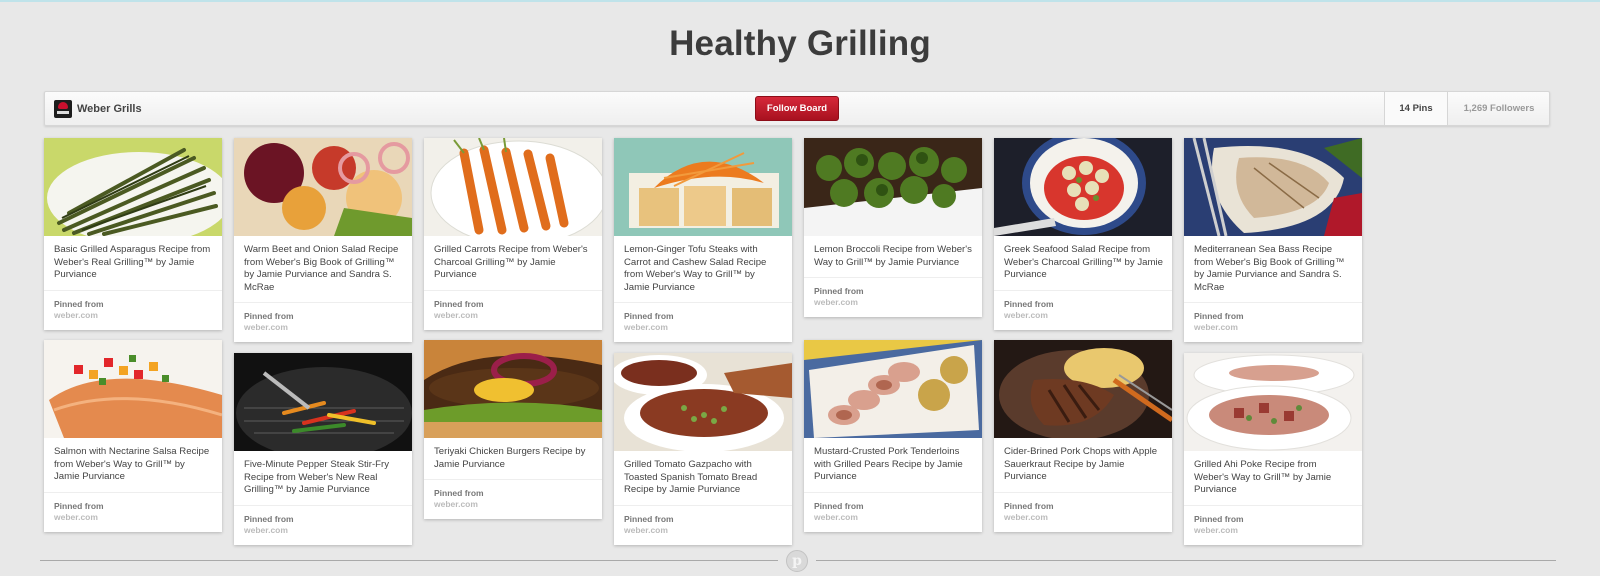 This screenshot has height=576, width=1600. What do you see at coordinates (323, 187) in the screenshot?
I see `beet-salad-photo` at bounding box center [323, 187].